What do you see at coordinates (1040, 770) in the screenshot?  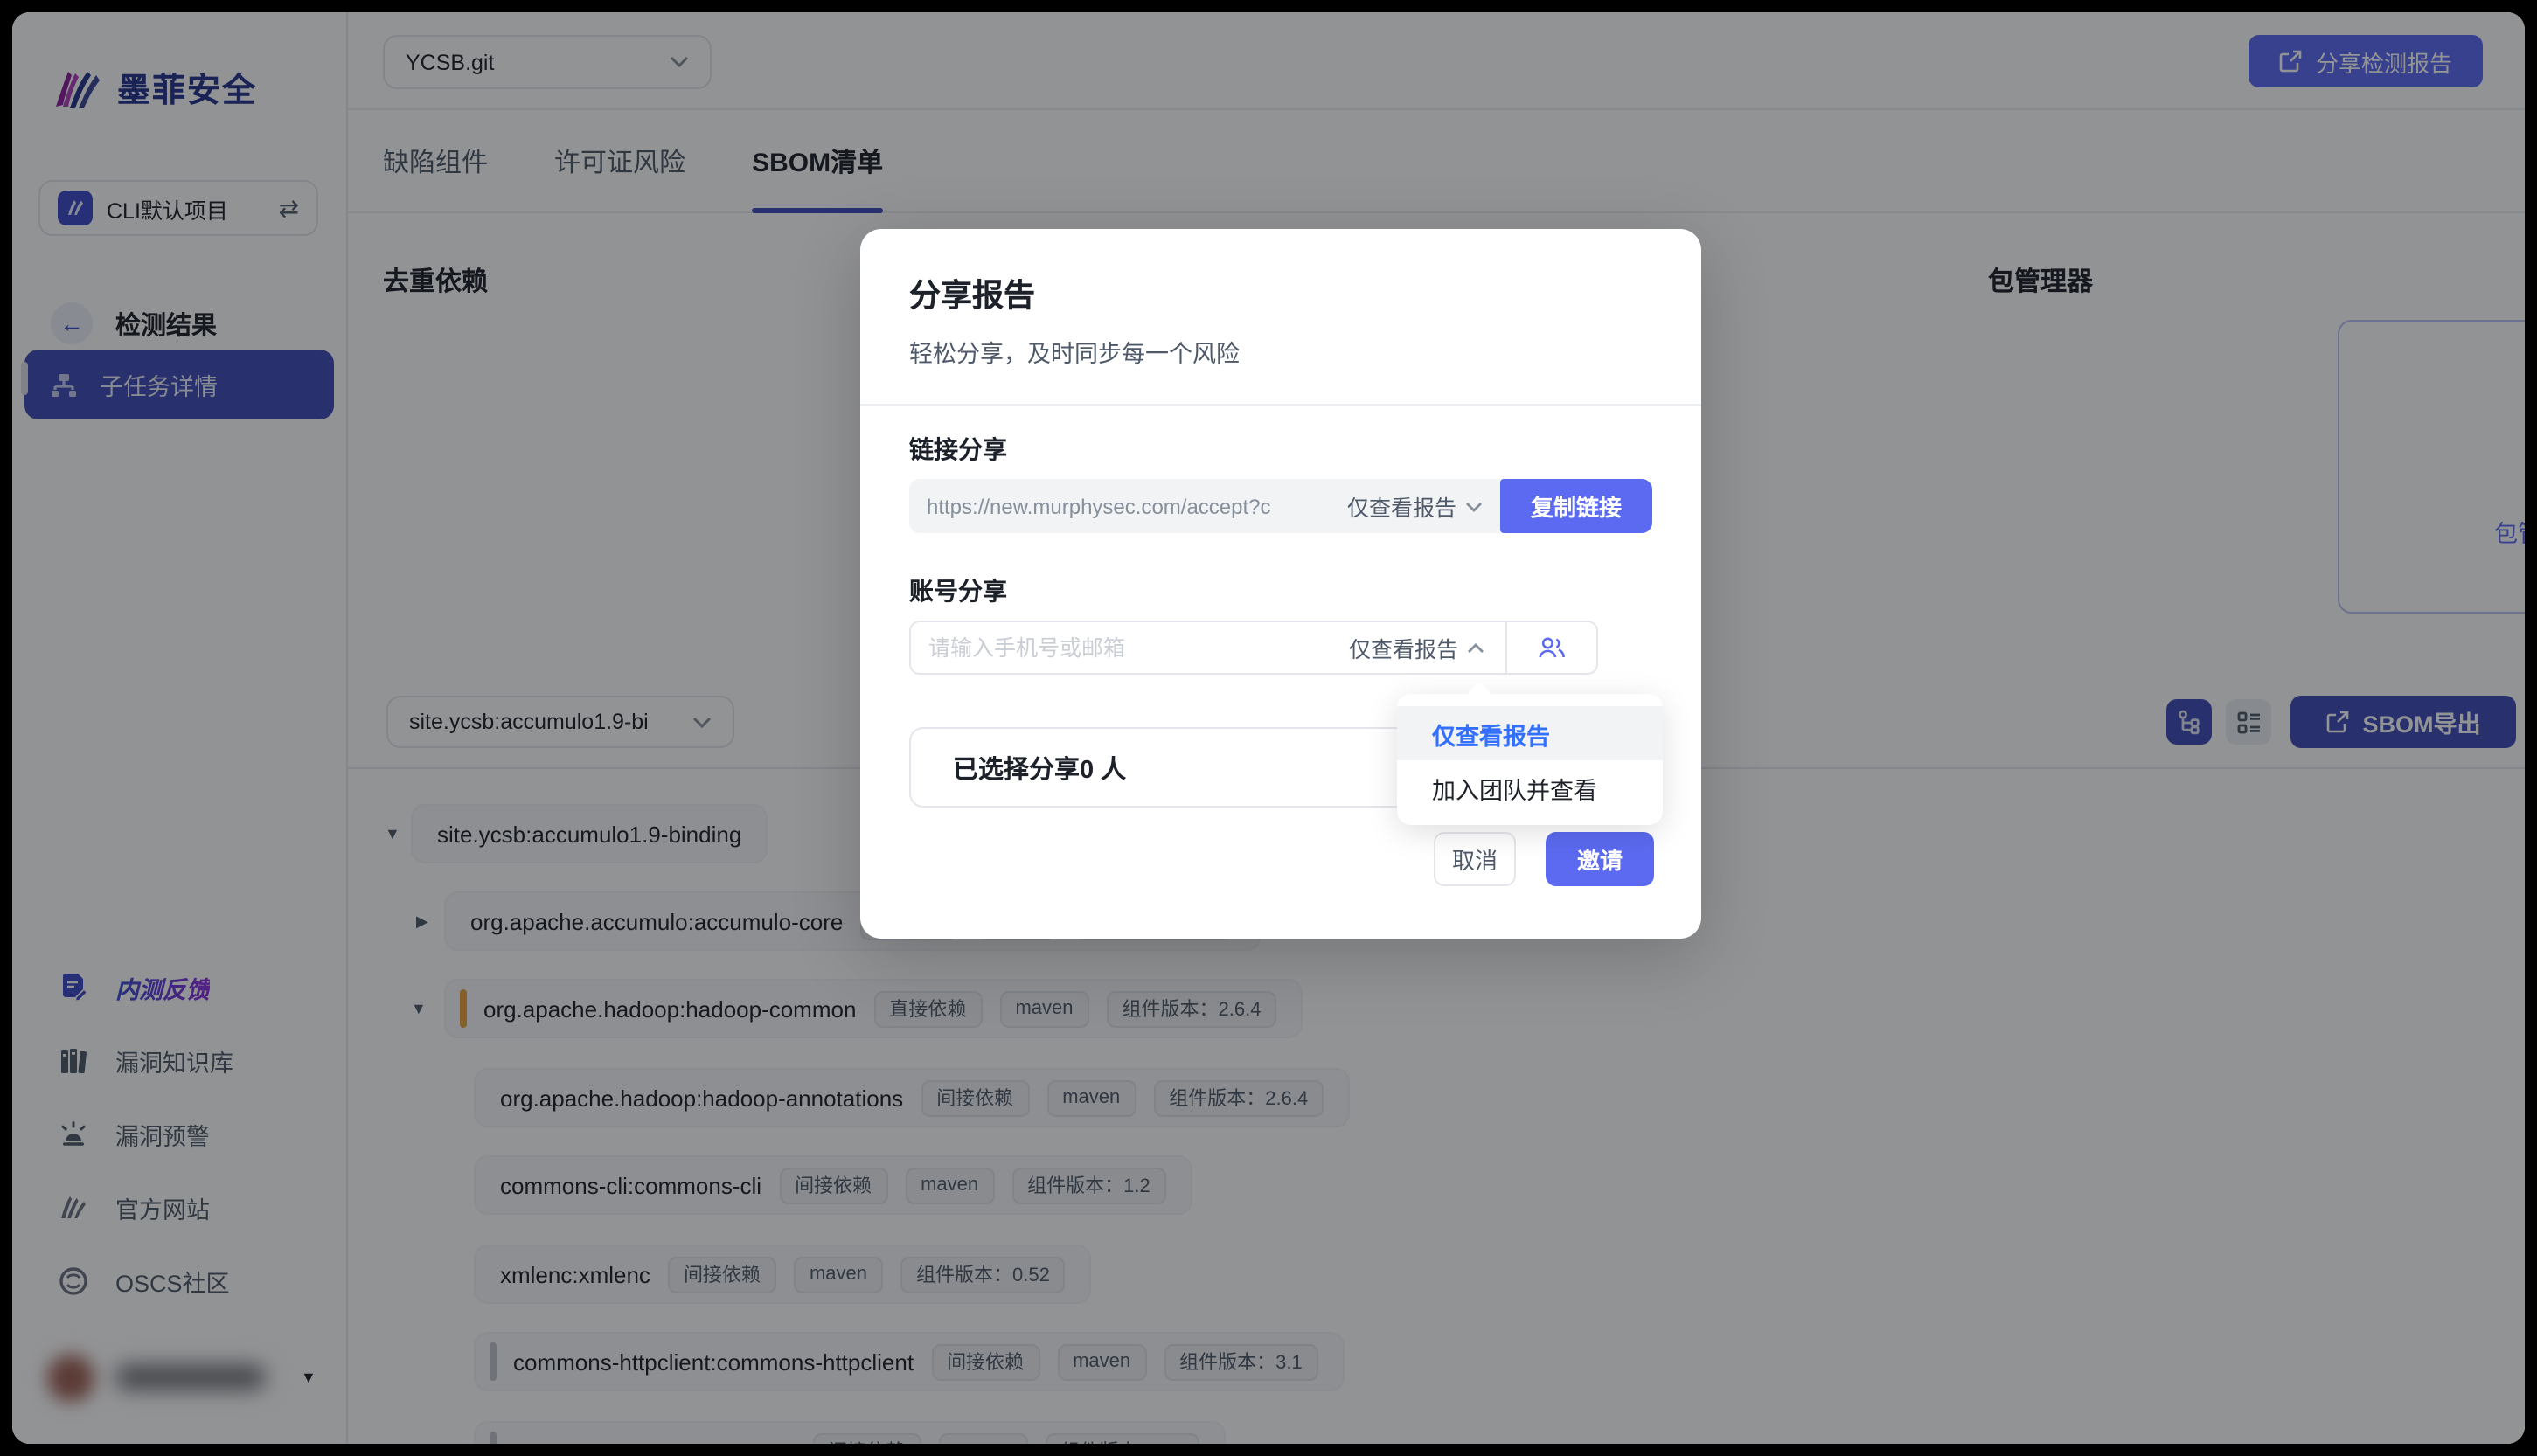 I see `selected-people-text: 已选择分享0 人` at bounding box center [1040, 770].